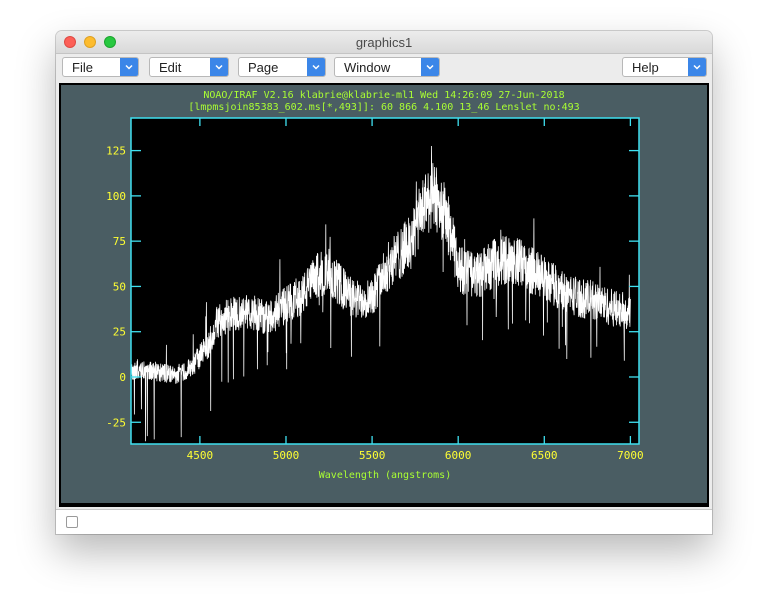 The width and height of the screenshot is (768, 614). Describe the element at coordinates (630, 455) in the screenshot. I see `x-tick-label: 7000` at that location.